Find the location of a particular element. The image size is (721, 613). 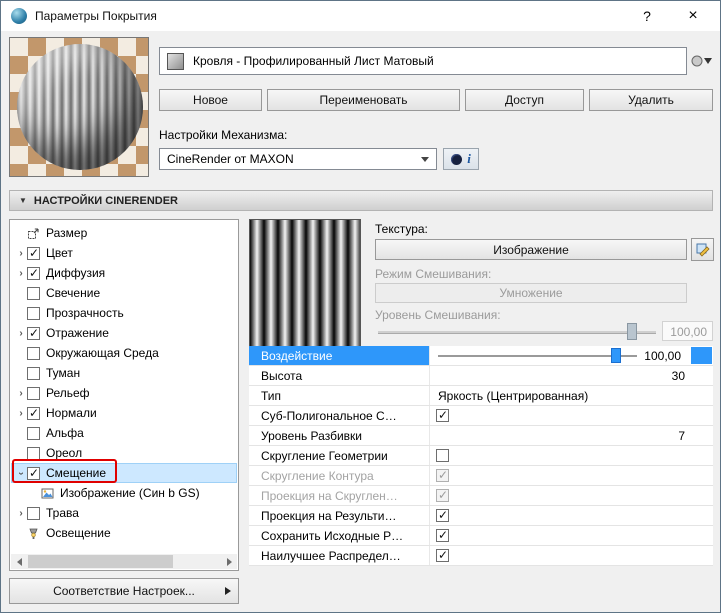

action-button-1: Новое is located at coordinates (210, 100).